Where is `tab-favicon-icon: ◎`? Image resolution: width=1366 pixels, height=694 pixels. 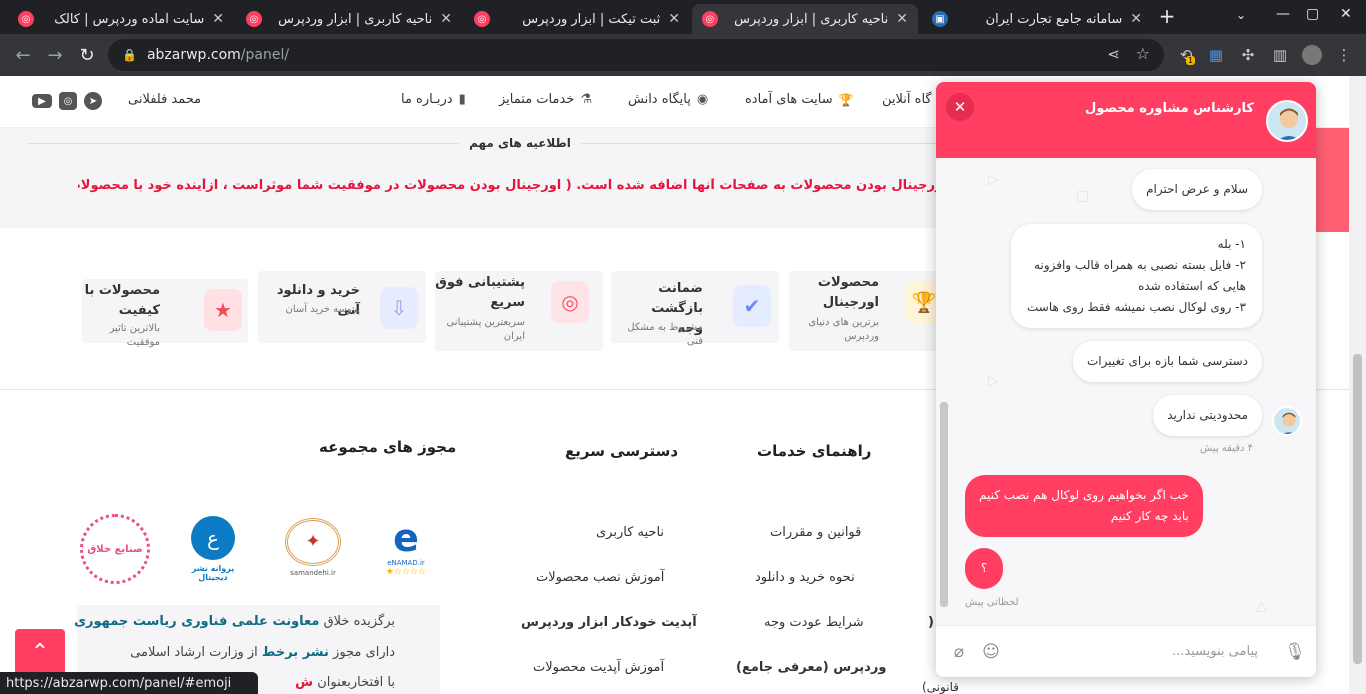
tab-favicon-icon: ◎ is located at coordinates (482, 19).